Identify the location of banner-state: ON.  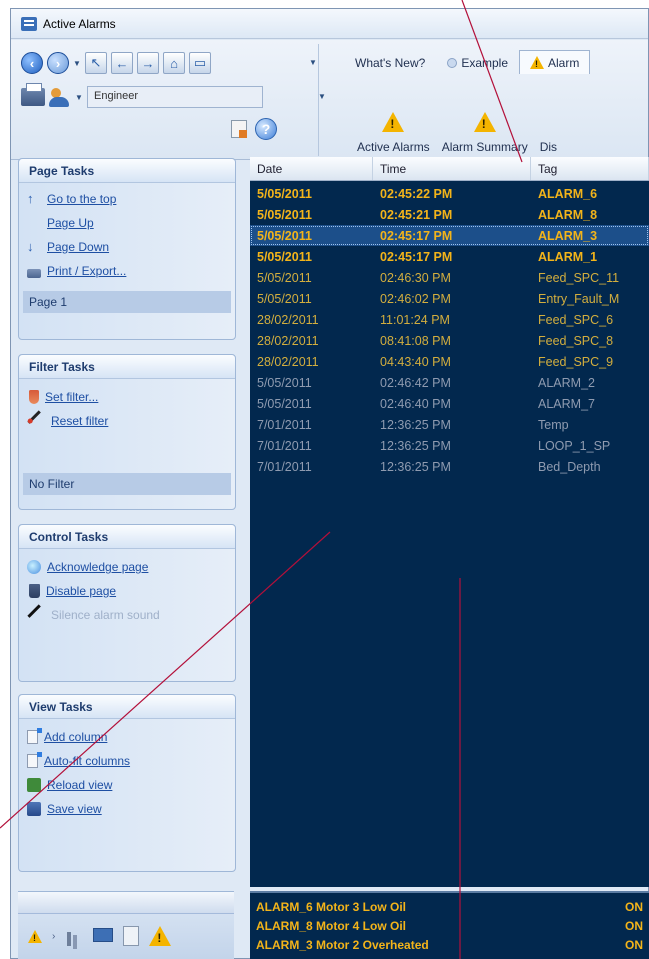
(634, 925).